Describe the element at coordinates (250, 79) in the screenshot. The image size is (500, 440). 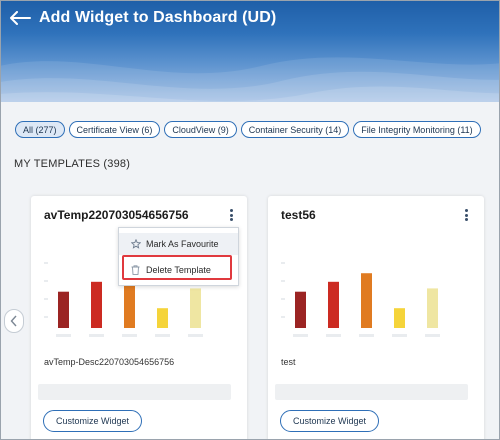
I see `header-wave-decoration` at that location.